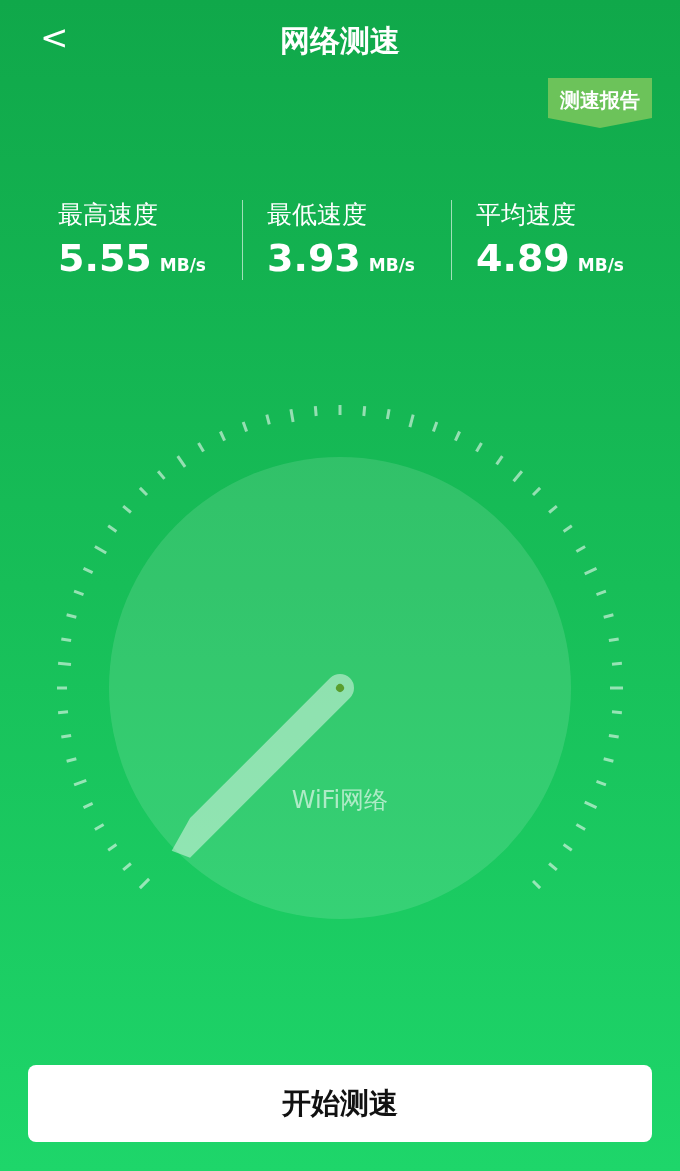 The height and width of the screenshot is (1171, 680). What do you see at coordinates (317, 215) in the screenshot?
I see `stat-label: 最低速度` at bounding box center [317, 215].